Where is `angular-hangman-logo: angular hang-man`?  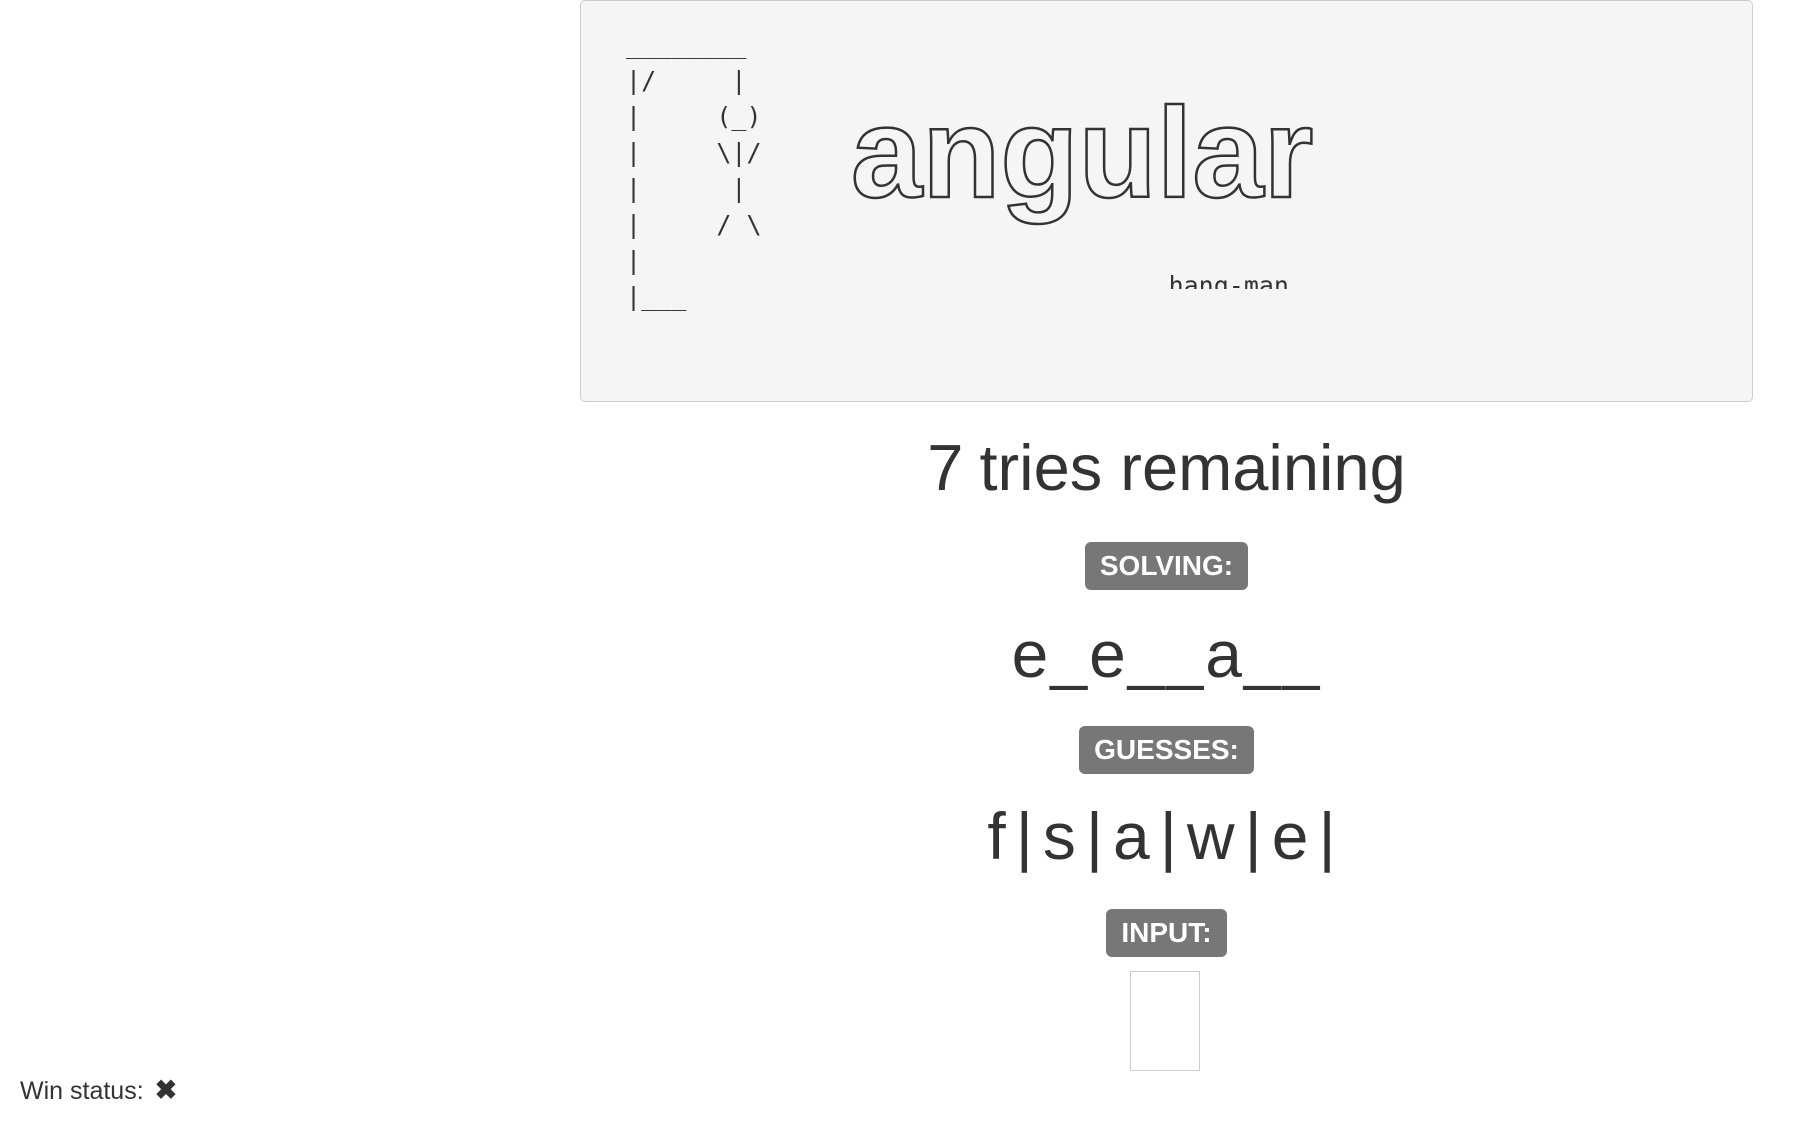 angular-hangman-logo: angular hang-man is located at coordinates (1083, 185).